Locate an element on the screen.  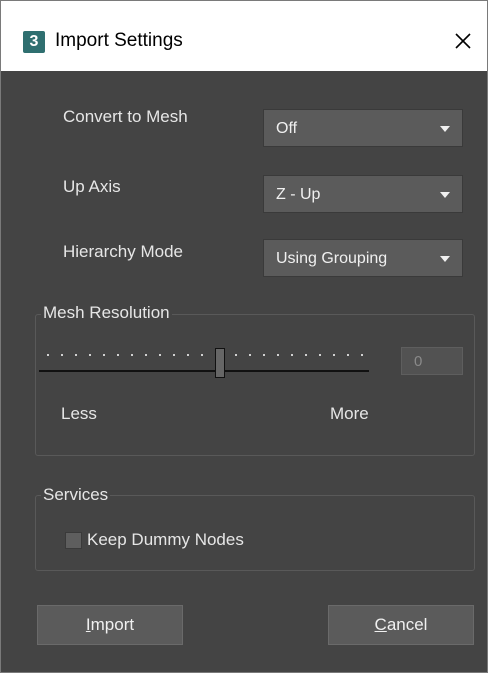
keep-dummy-nodes-checkbox is located at coordinates (73, 540).